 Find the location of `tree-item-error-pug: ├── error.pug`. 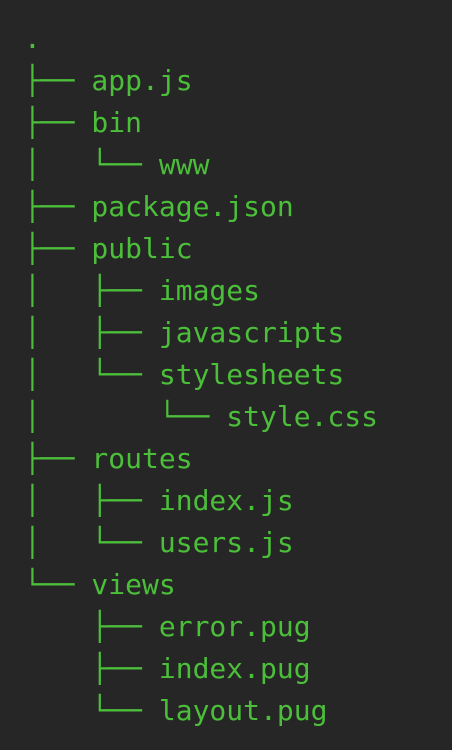

tree-item-error-pug: ├── error.pug is located at coordinates (167, 626).